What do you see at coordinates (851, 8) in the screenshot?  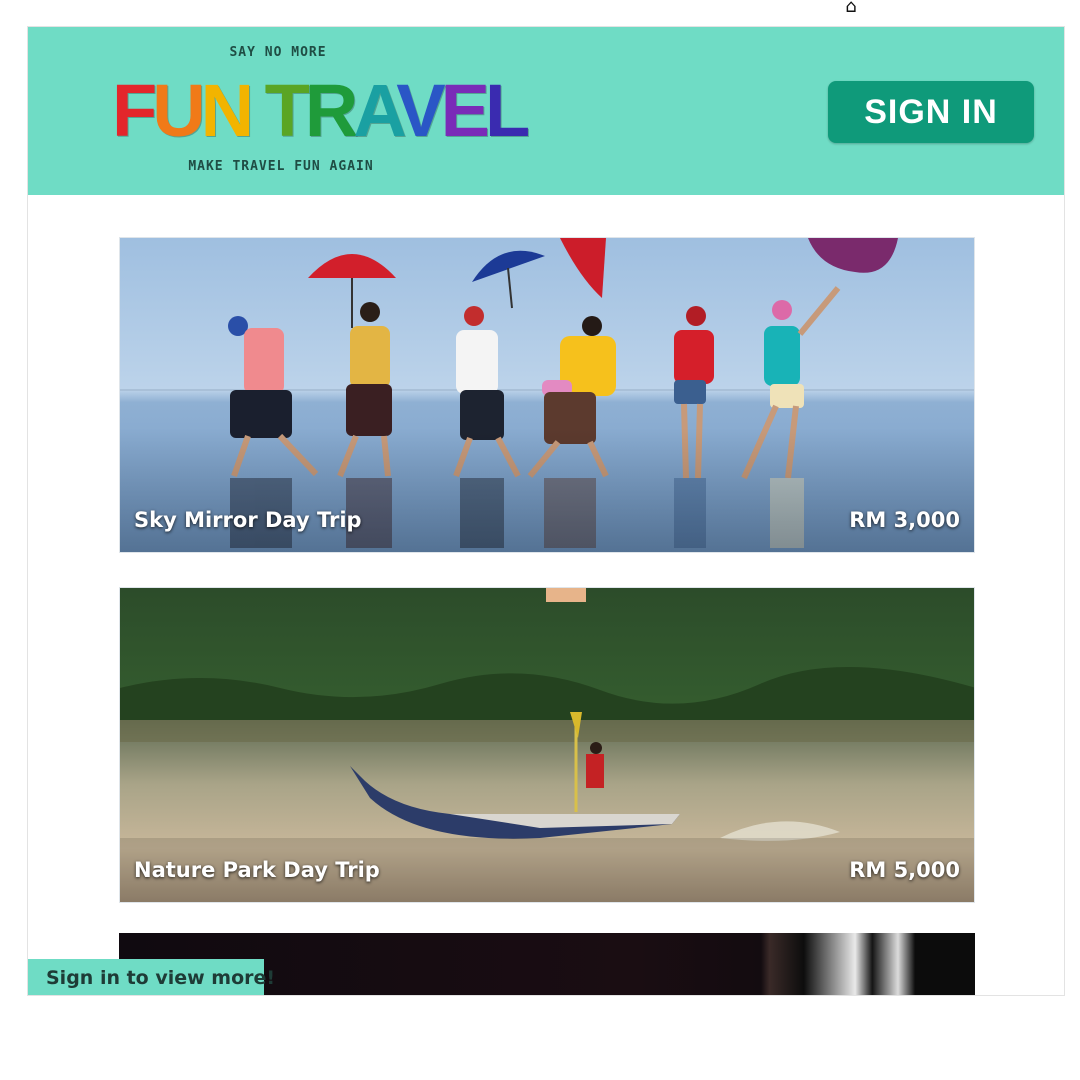 I see `mouse-icon: ⌂` at bounding box center [851, 8].